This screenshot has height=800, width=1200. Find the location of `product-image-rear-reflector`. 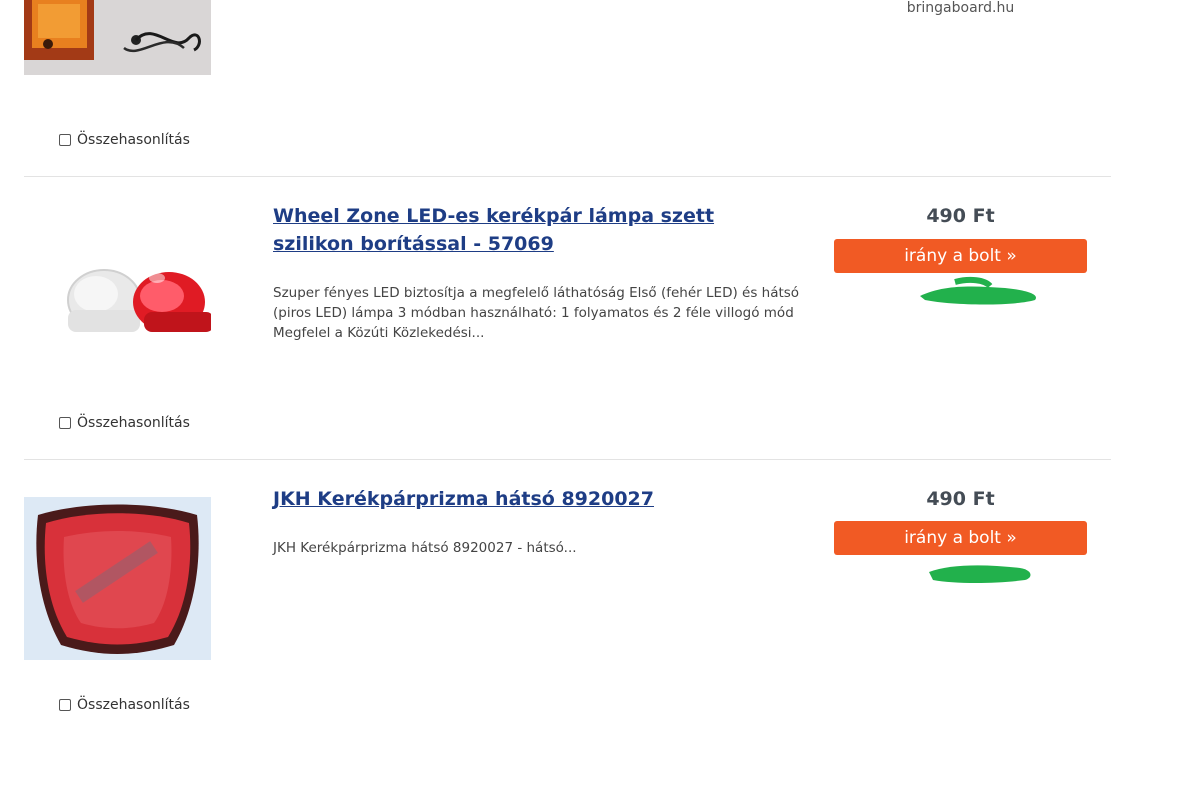

product-image-rear-reflector is located at coordinates (117, 578).